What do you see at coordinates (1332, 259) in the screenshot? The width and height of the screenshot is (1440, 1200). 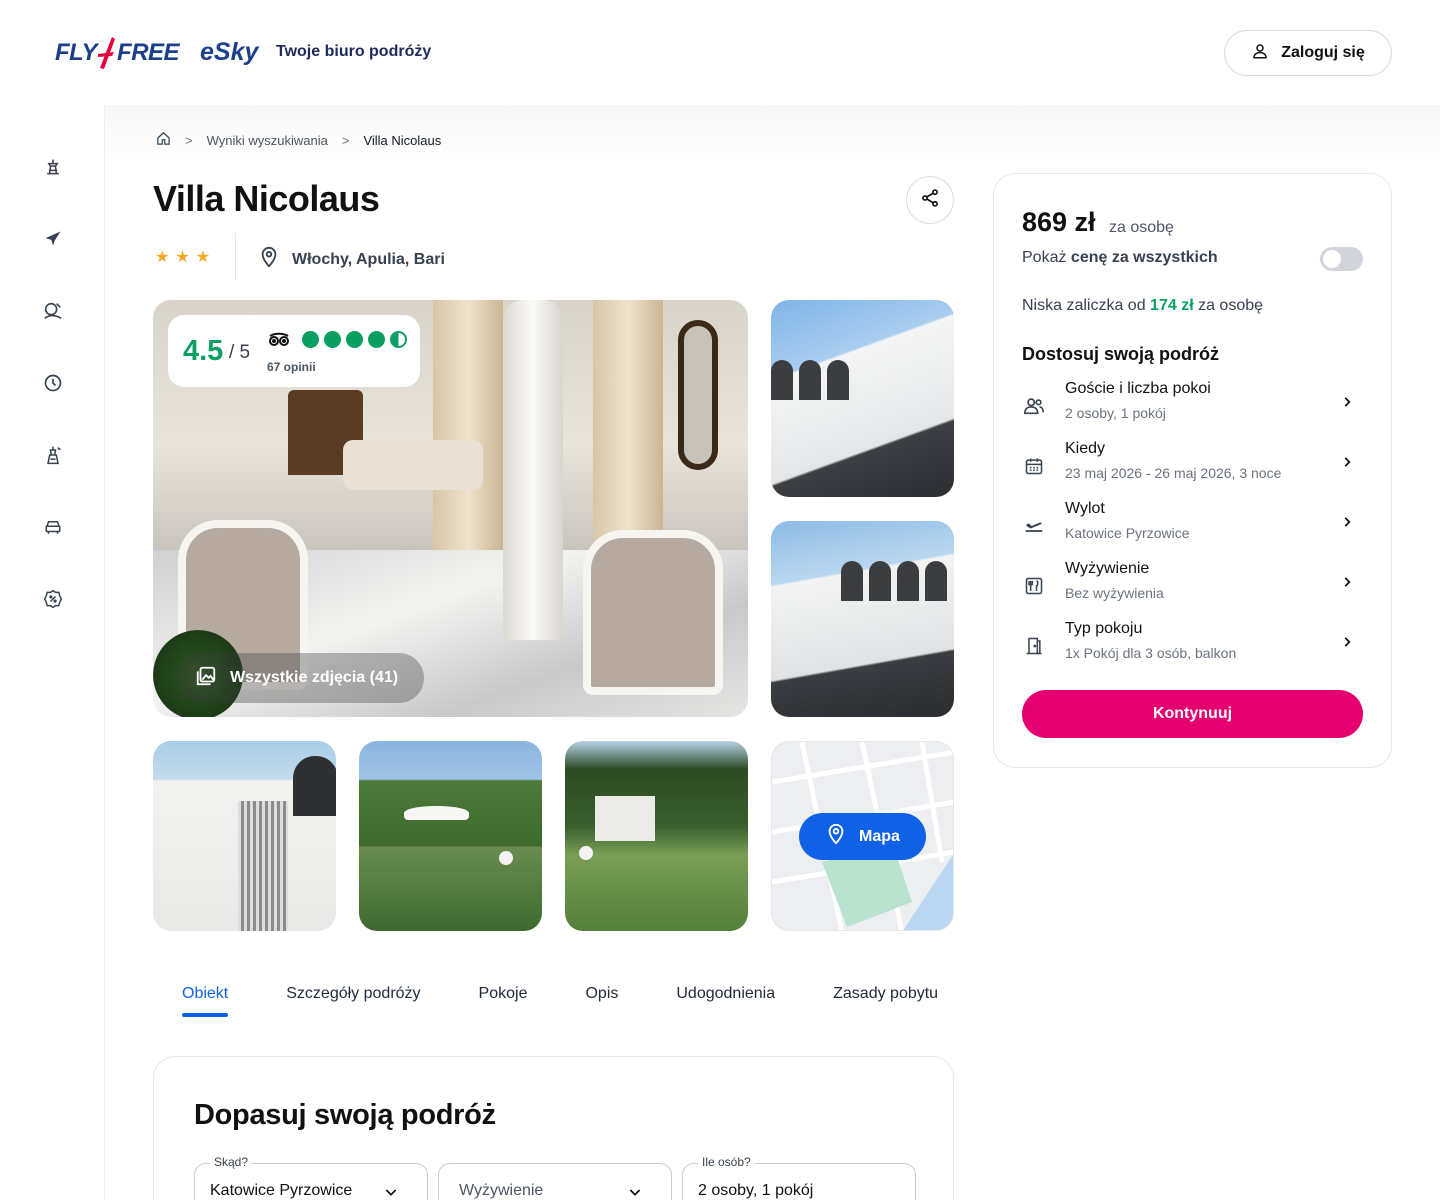 I see `toggle-knob` at bounding box center [1332, 259].